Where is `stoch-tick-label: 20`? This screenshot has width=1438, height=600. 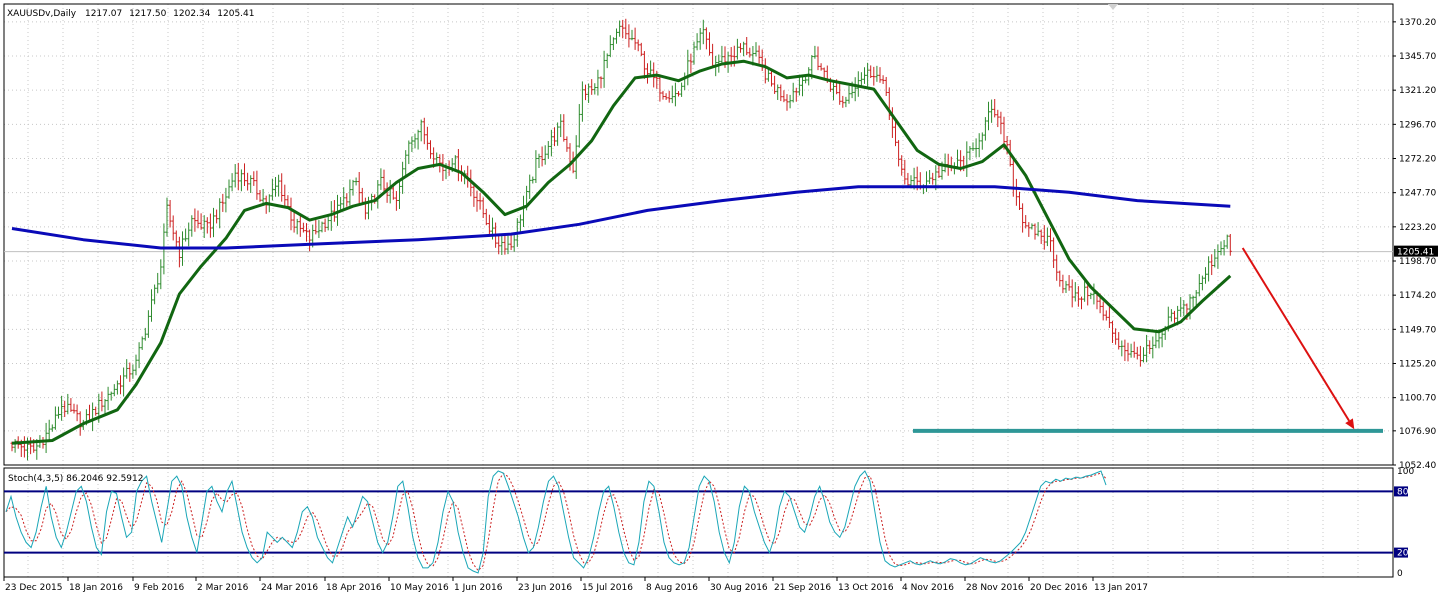
stoch-tick-label: 20 is located at coordinates (1403, 554).